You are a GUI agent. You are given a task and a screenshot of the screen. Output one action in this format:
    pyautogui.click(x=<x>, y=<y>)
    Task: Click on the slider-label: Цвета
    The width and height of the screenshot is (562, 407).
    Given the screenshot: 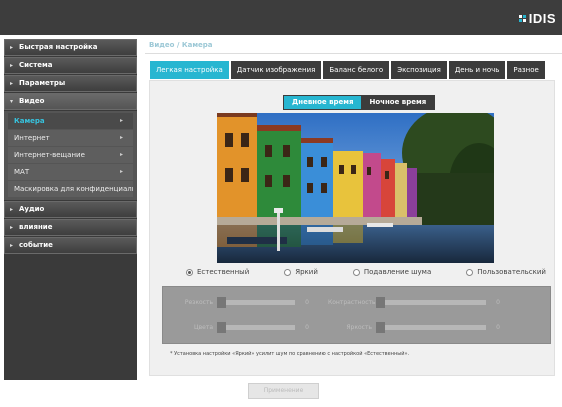 What is the action you would take?
    pyautogui.click(x=203, y=327)
    